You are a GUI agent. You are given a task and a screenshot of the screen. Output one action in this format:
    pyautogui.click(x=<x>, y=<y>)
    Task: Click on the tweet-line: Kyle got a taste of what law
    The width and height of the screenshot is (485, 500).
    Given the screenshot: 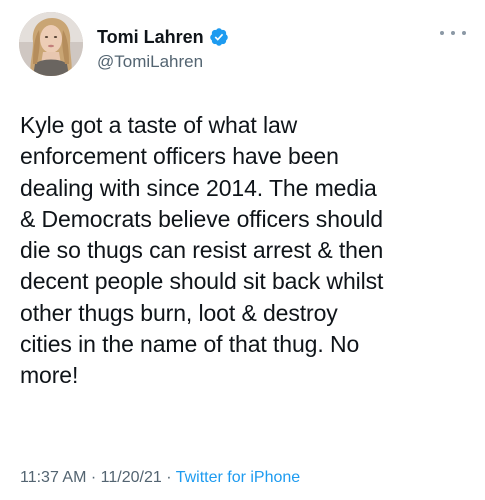 What is the action you would take?
    pyautogui.click(x=159, y=125)
    